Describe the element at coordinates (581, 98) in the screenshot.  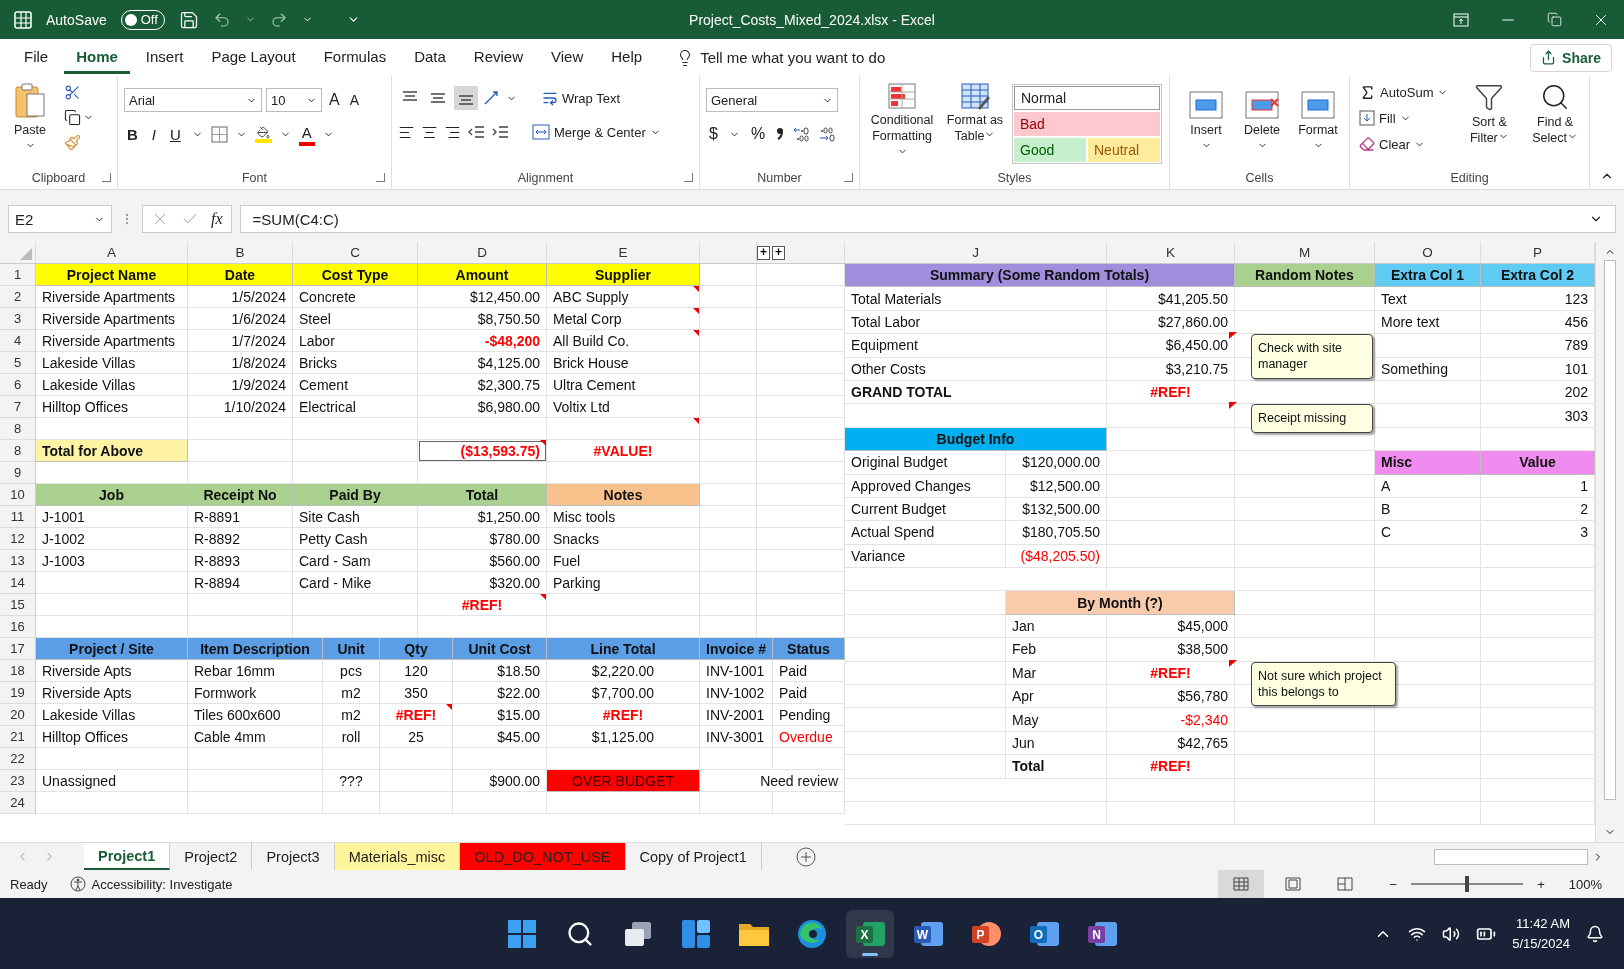
I see `wrap-text-button: Wrap Text` at that location.